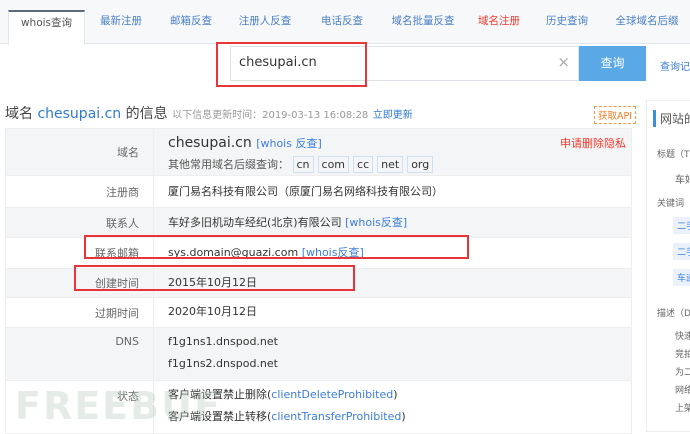 The height and width of the screenshot is (434, 690). What do you see at coordinates (681, 277) in the screenshot?
I see `keyword-tag: 车迹` at bounding box center [681, 277].